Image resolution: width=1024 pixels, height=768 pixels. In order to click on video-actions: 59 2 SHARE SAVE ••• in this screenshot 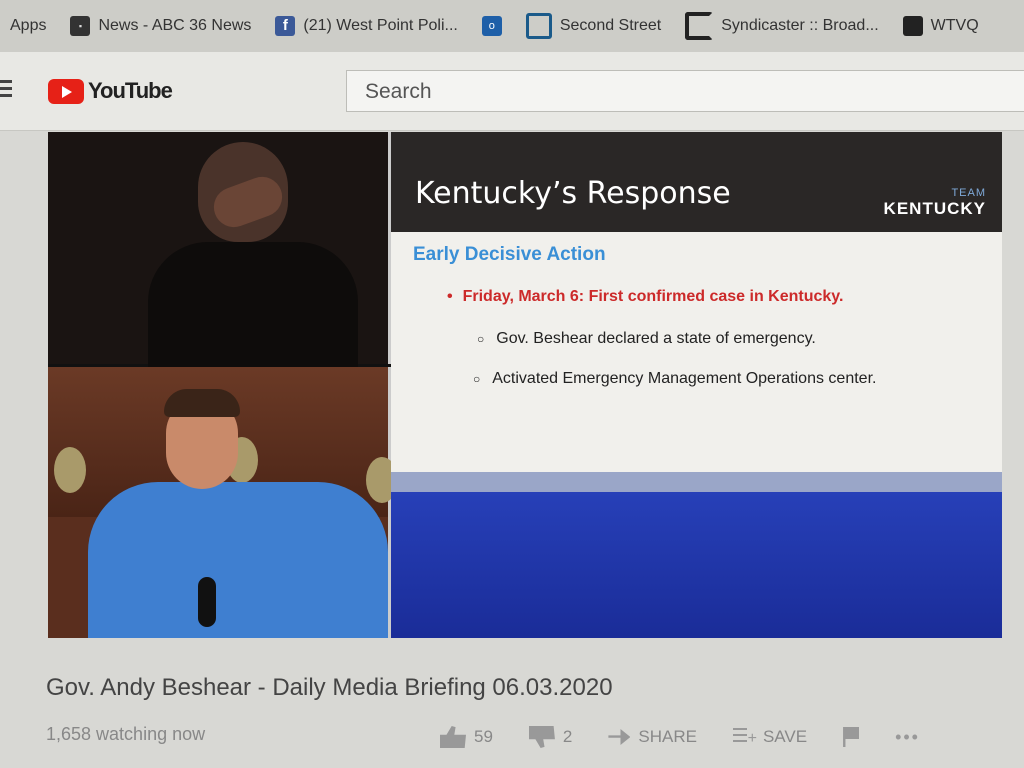, I will do `click(698, 737)`.